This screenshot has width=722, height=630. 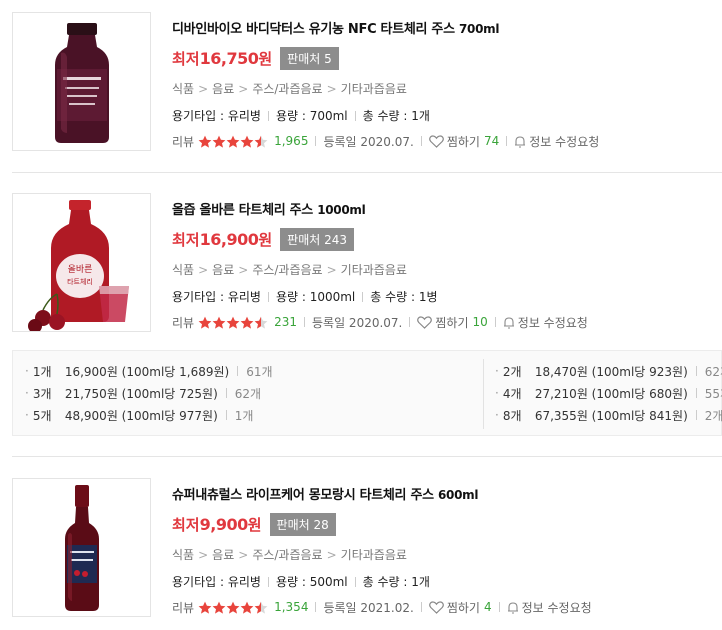 What do you see at coordinates (480, 322) in the screenshot?
I see `wish-count: 10` at bounding box center [480, 322].